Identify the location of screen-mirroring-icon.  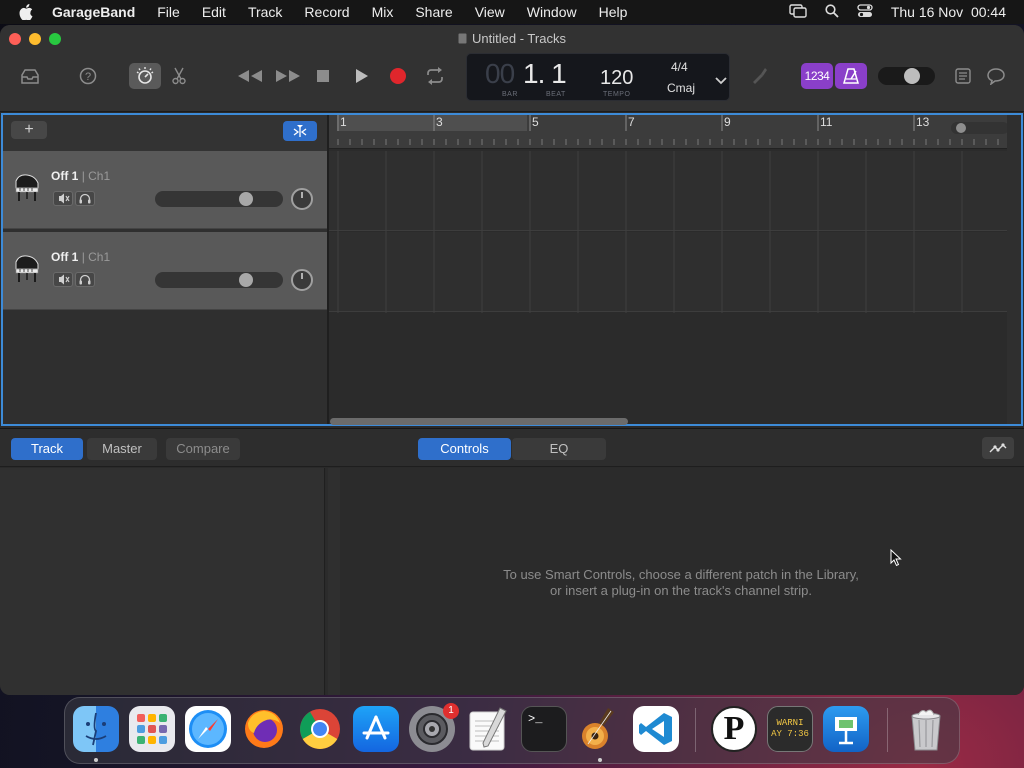
(798, 12).